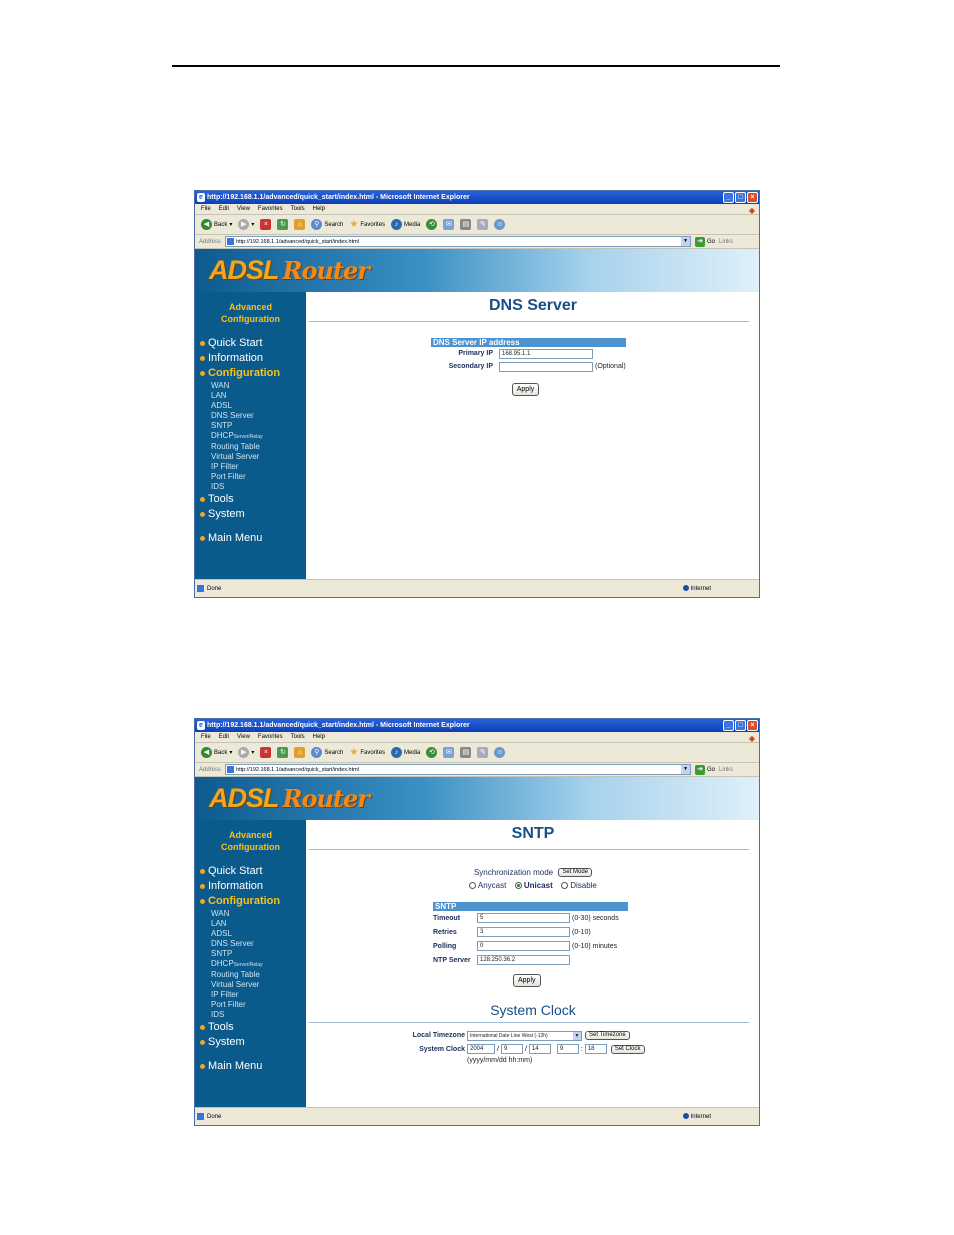  I want to click on hour-input: 9, so click(567, 1049).